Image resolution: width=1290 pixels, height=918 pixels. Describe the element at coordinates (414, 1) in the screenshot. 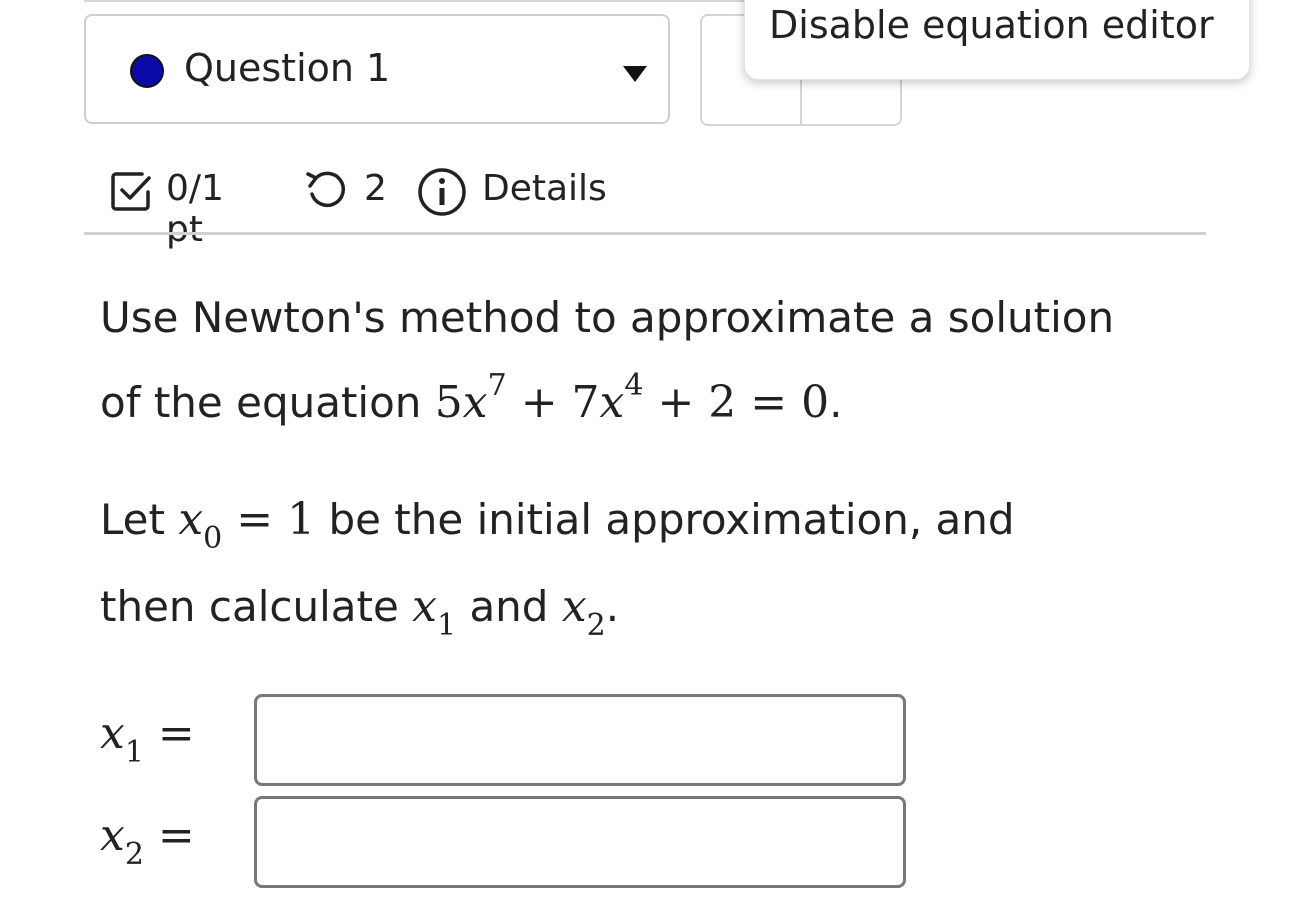

I see `top-divider` at that location.